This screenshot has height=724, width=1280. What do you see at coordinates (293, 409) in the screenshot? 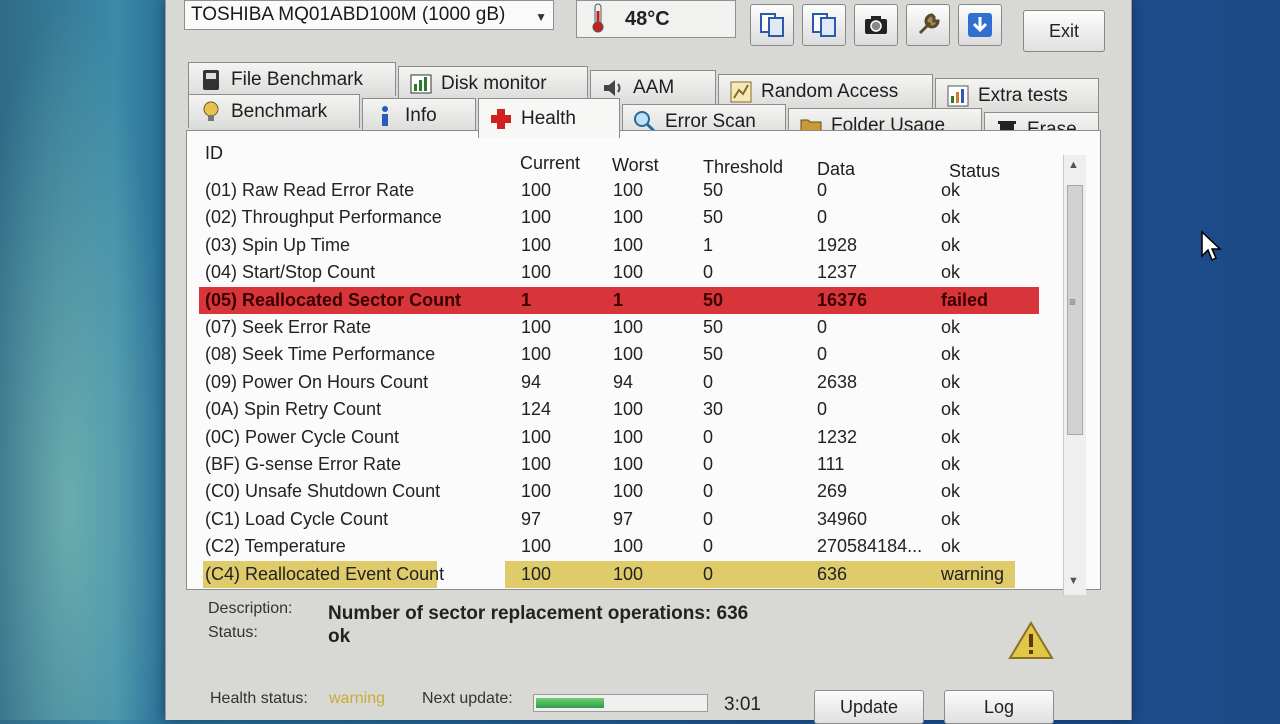
I see `cell-id: (0A) Spin Retry Count` at bounding box center [293, 409].